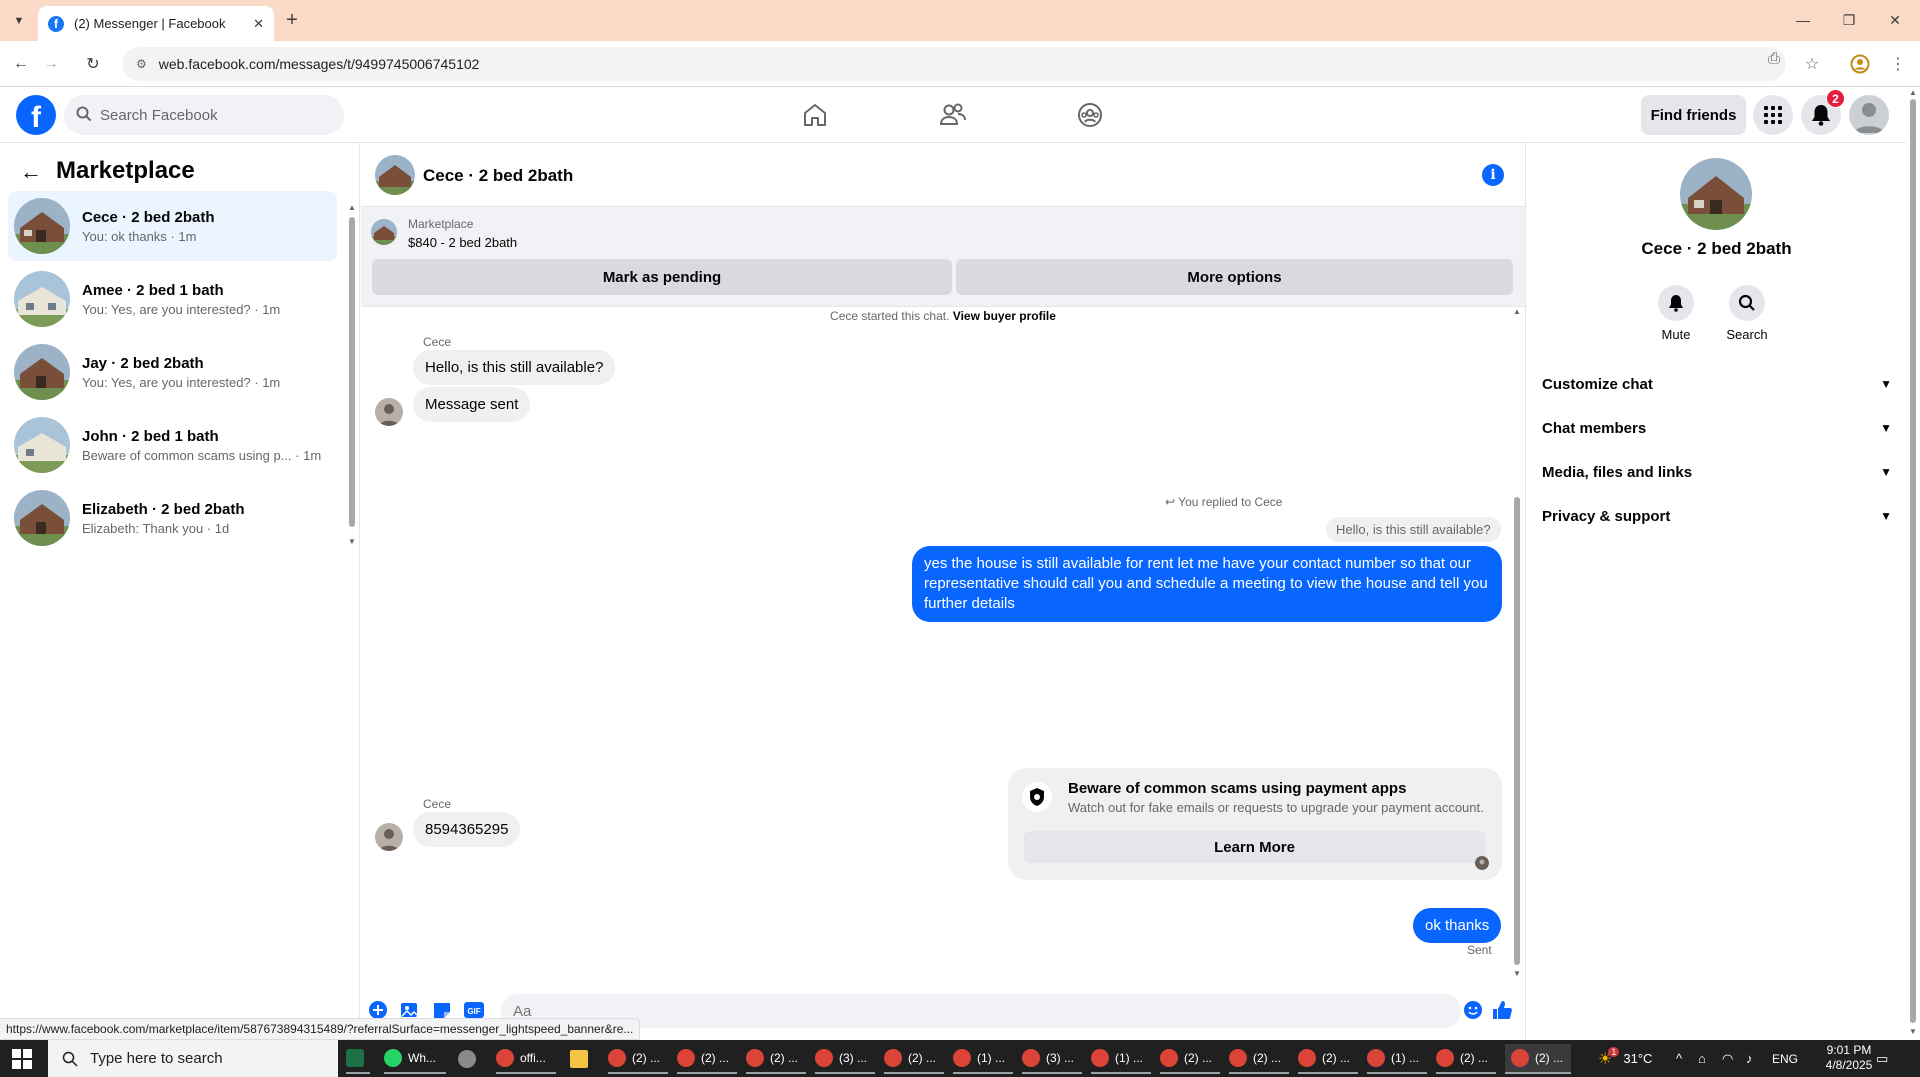 The height and width of the screenshot is (1077, 1920). What do you see at coordinates (1812, 64) in the screenshot?
I see `bookmark-star-icon: ☆` at bounding box center [1812, 64].